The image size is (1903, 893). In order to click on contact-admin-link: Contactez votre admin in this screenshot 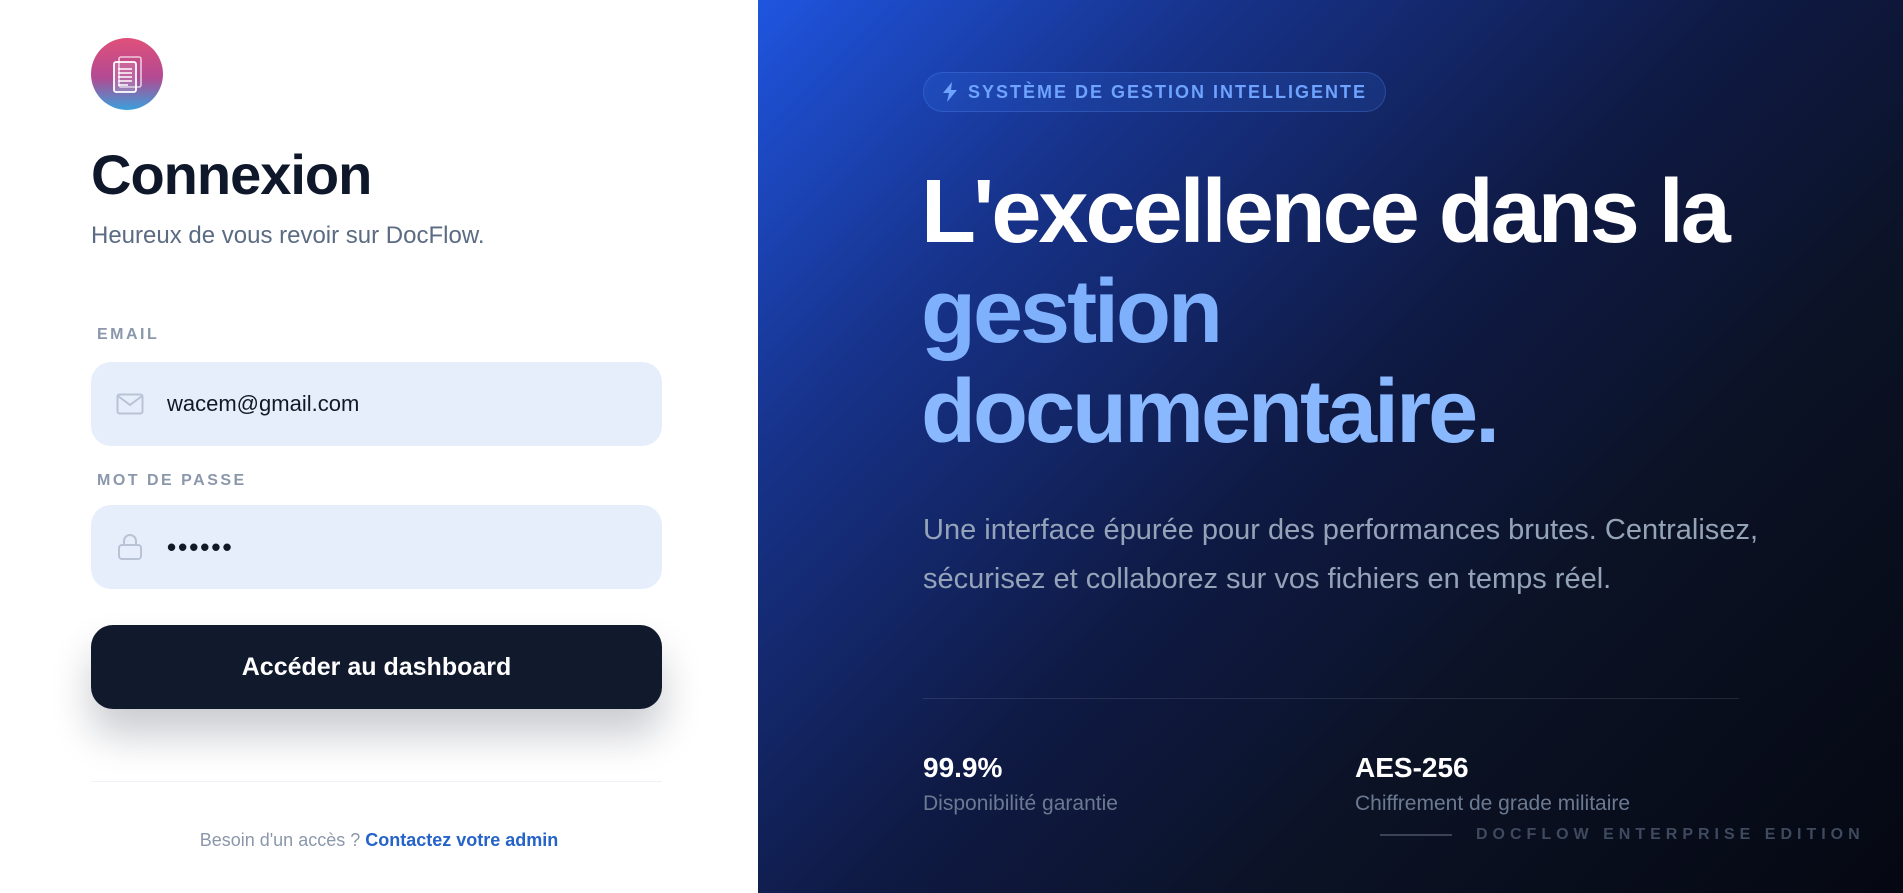, I will do `click(461, 840)`.